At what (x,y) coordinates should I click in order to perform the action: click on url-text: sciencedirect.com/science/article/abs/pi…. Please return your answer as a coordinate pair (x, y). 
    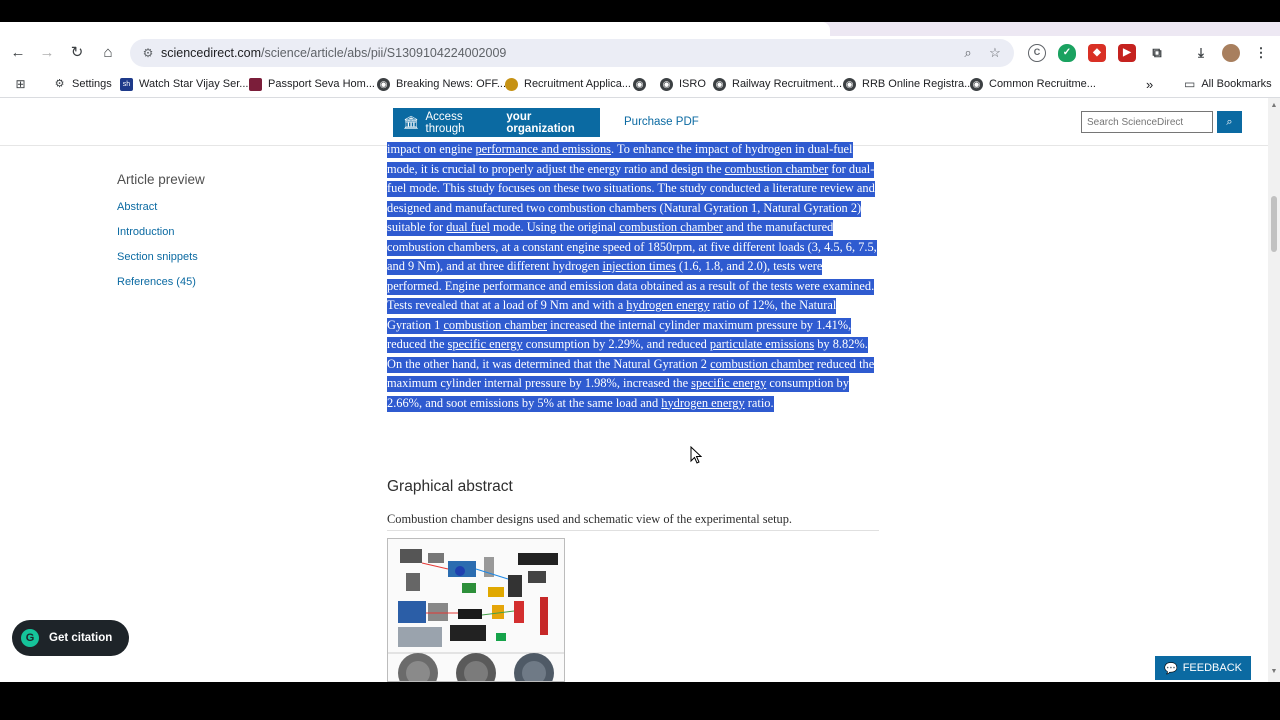
    Looking at the image, I should click on (333, 53).